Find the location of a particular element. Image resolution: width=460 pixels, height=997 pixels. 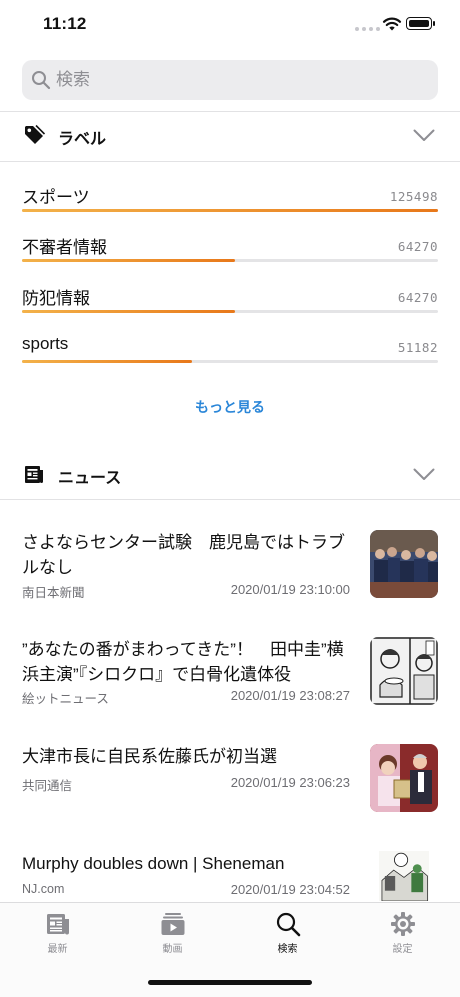

news-source: 絵ットニュース is located at coordinates (65, 699).